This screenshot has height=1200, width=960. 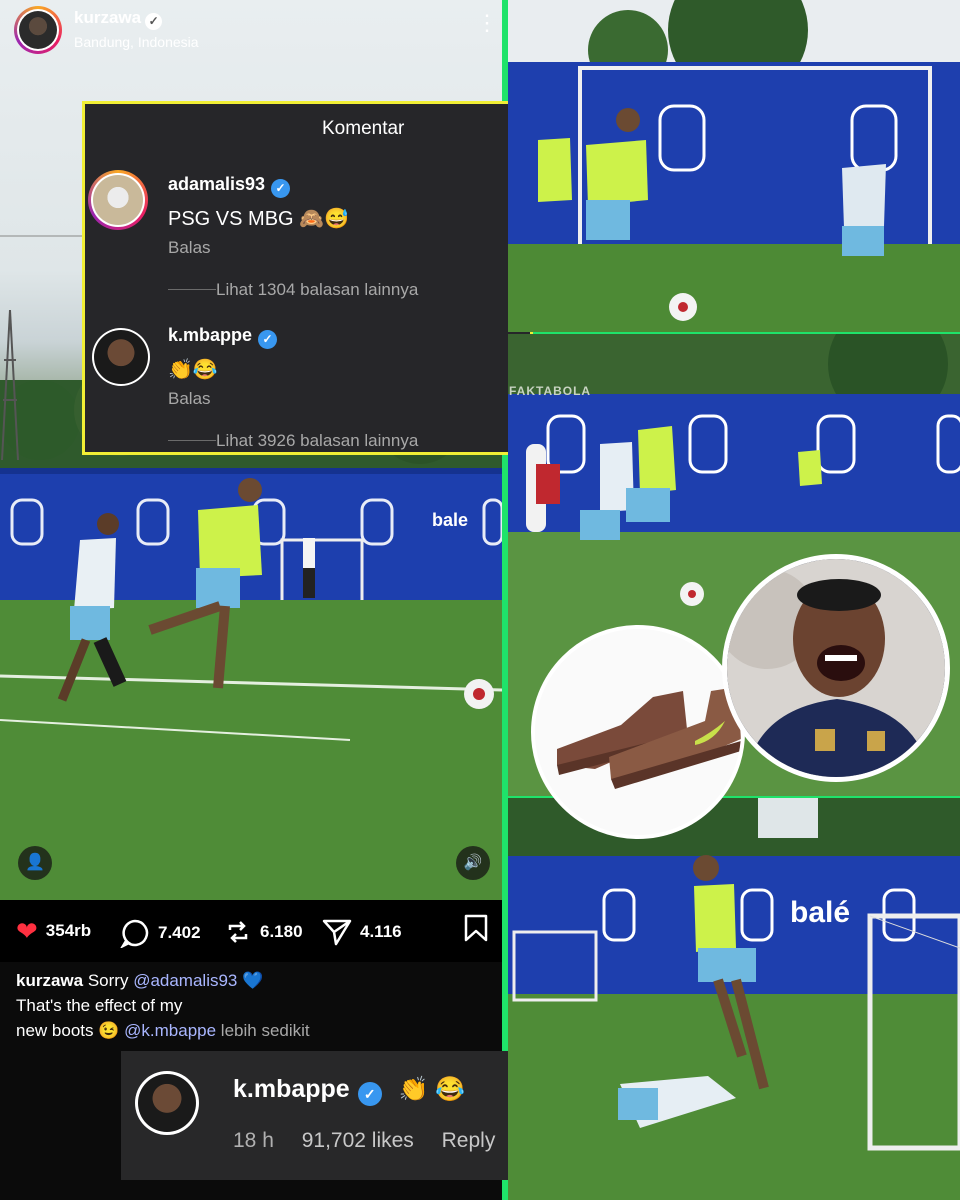 What do you see at coordinates (35, 863) in the screenshot?
I see `user-tag-icon: 👤` at bounding box center [35, 863].